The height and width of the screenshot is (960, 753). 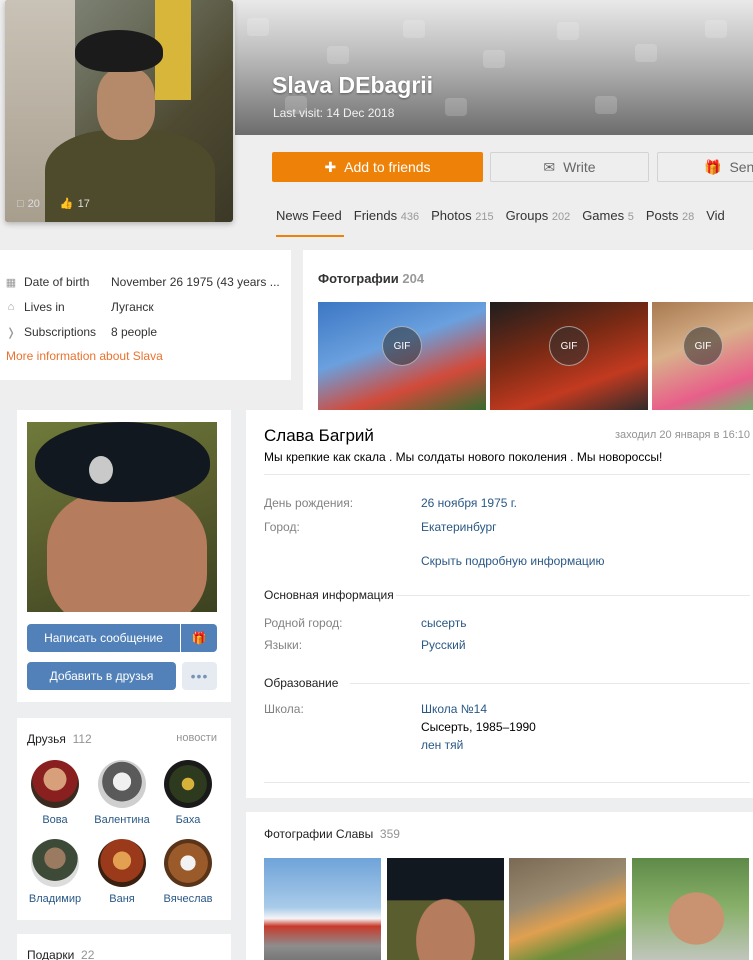 I want to click on send-gift-button: 🎁 Send, so click(x=705, y=167).